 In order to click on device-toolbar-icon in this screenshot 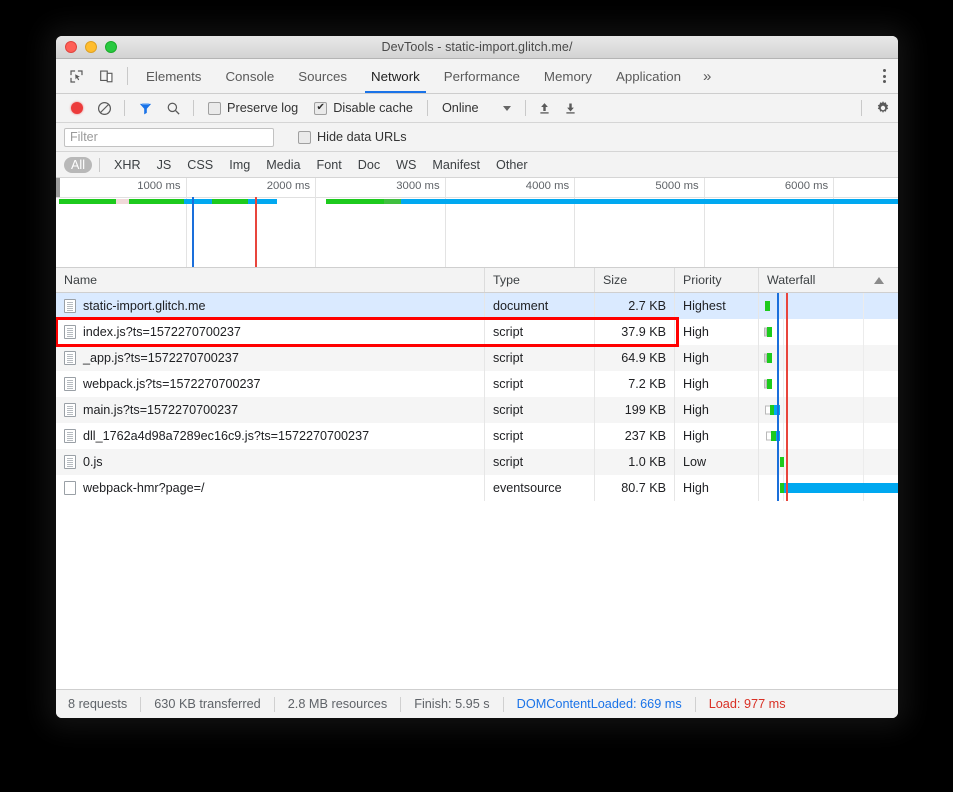, I will do `click(106, 76)`.